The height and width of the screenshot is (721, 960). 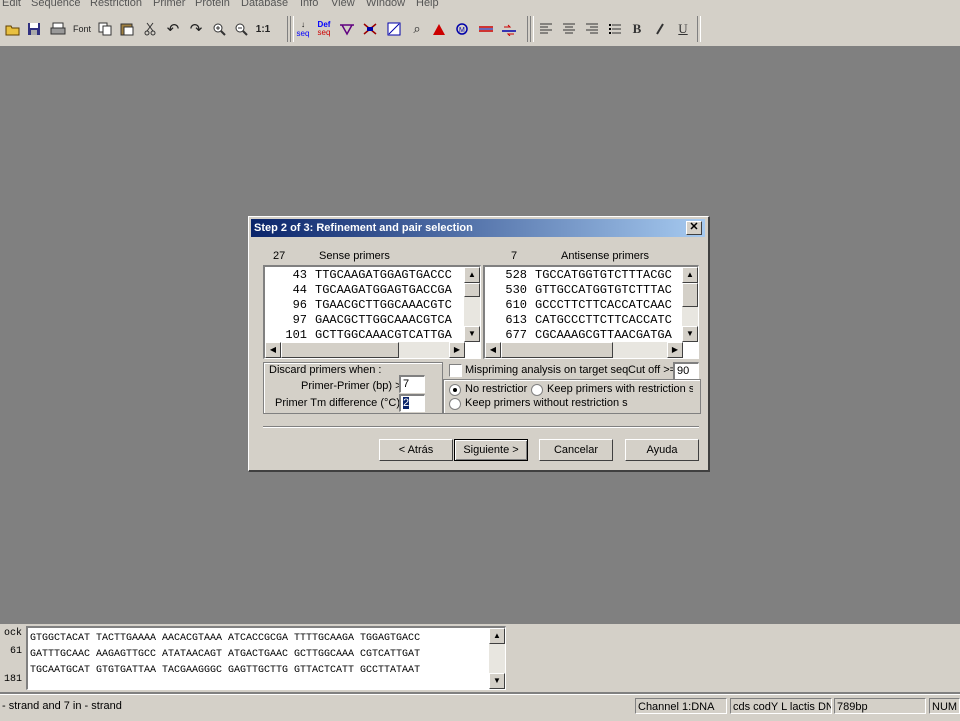 I want to click on dotplot-icon, so click(x=394, y=29).